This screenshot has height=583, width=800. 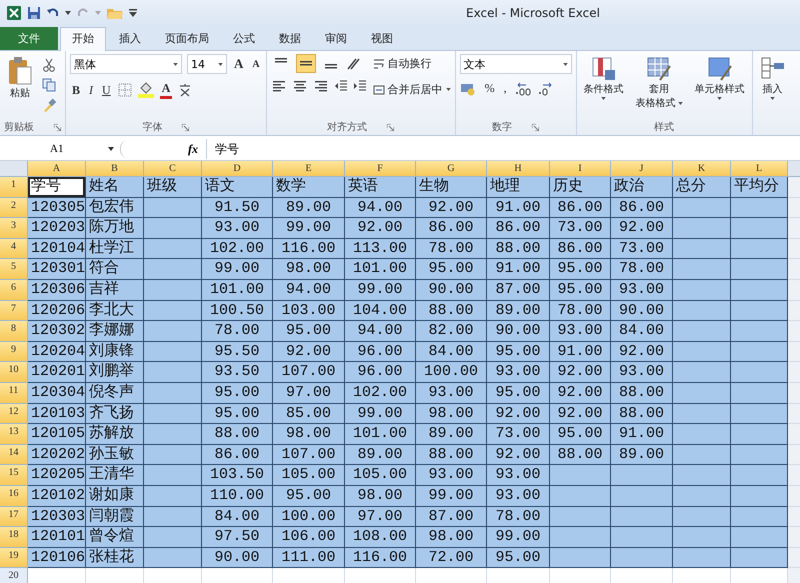 What do you see at coordinates (380, 517) in the screenshot?
I see `table-cell: 97.00` at bounding box center [380, 517].